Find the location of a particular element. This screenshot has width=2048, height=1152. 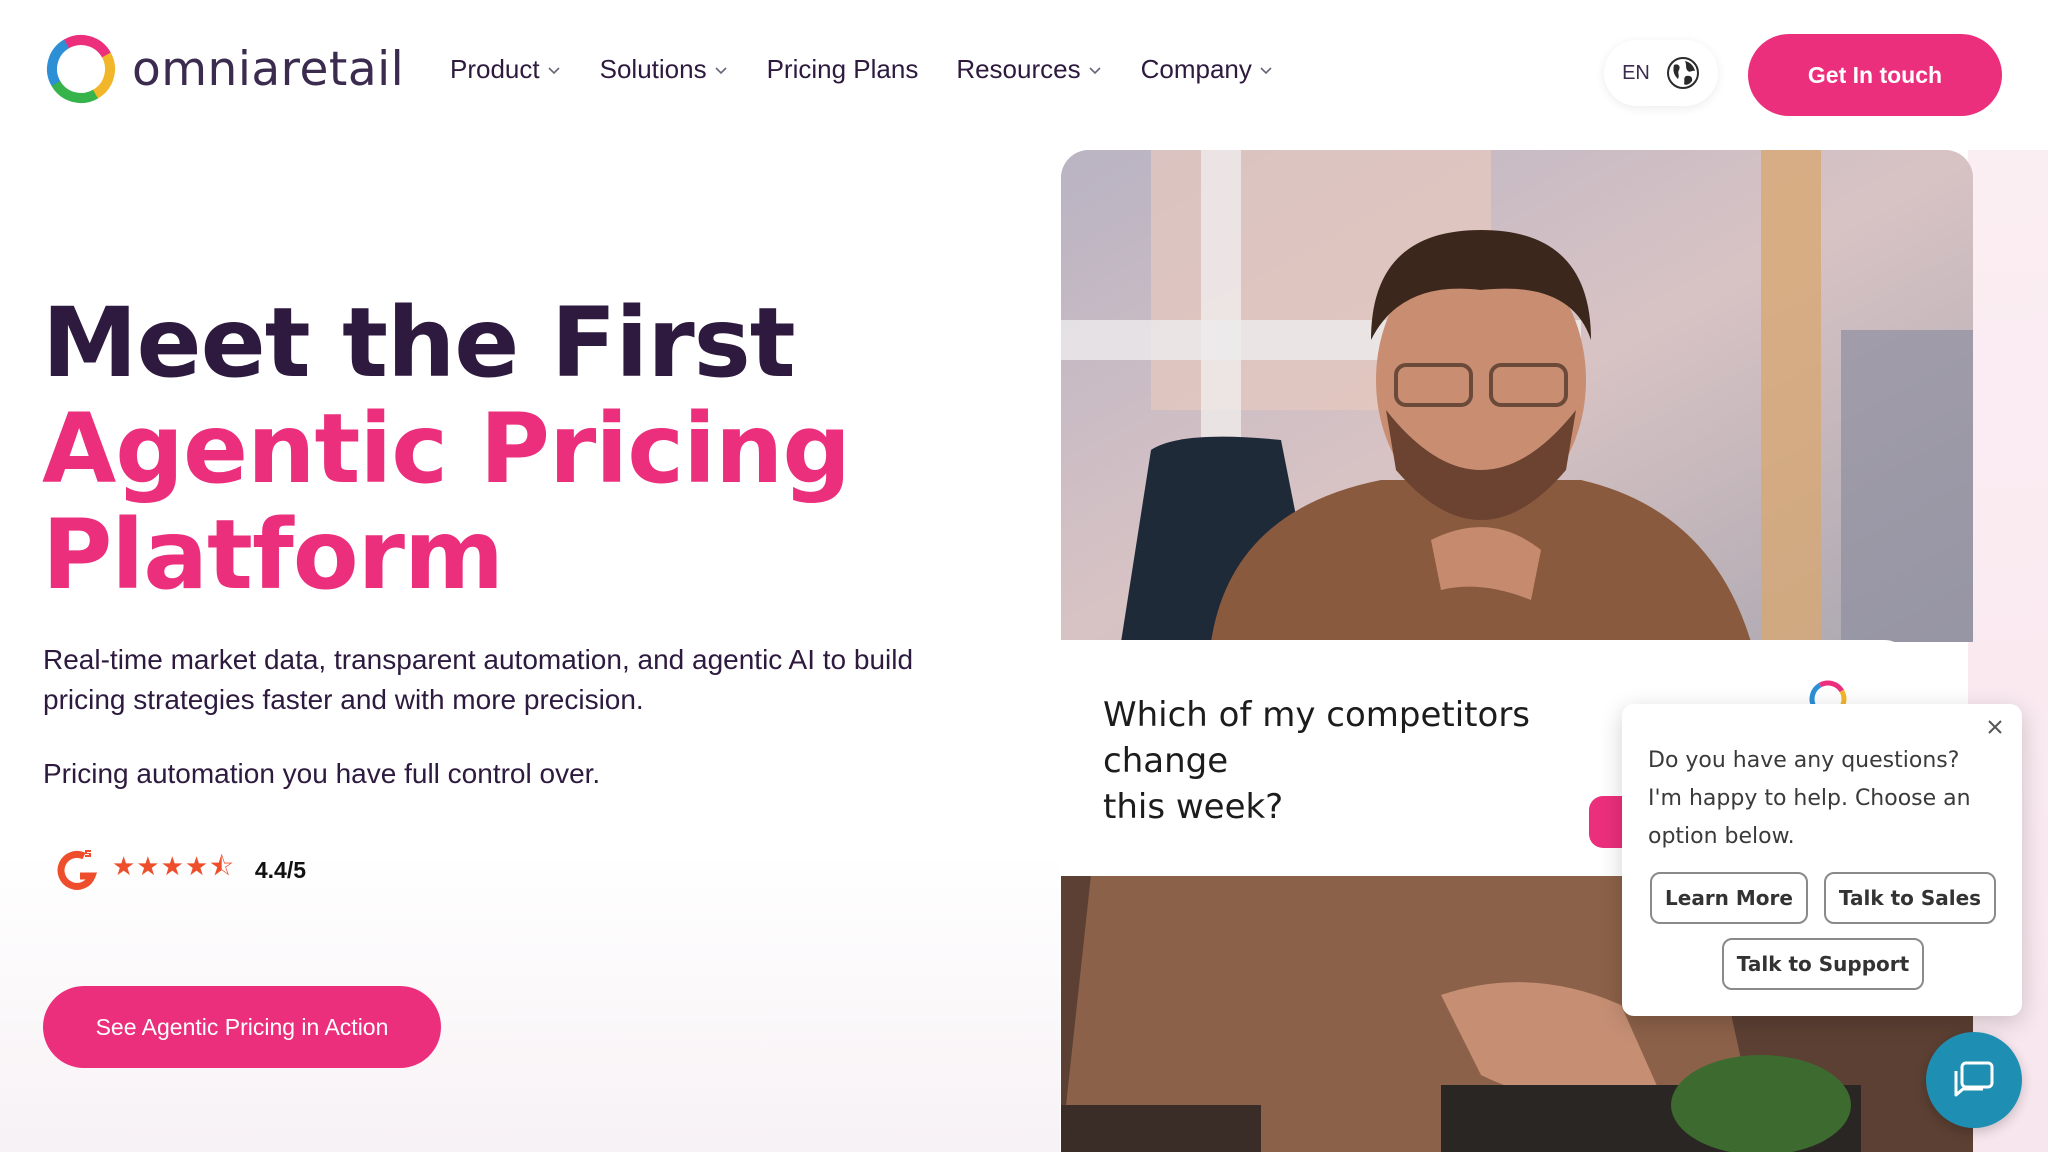

g2-rating: ★★★★⯪ 4.4/5 is located at coordinates (180, 870).